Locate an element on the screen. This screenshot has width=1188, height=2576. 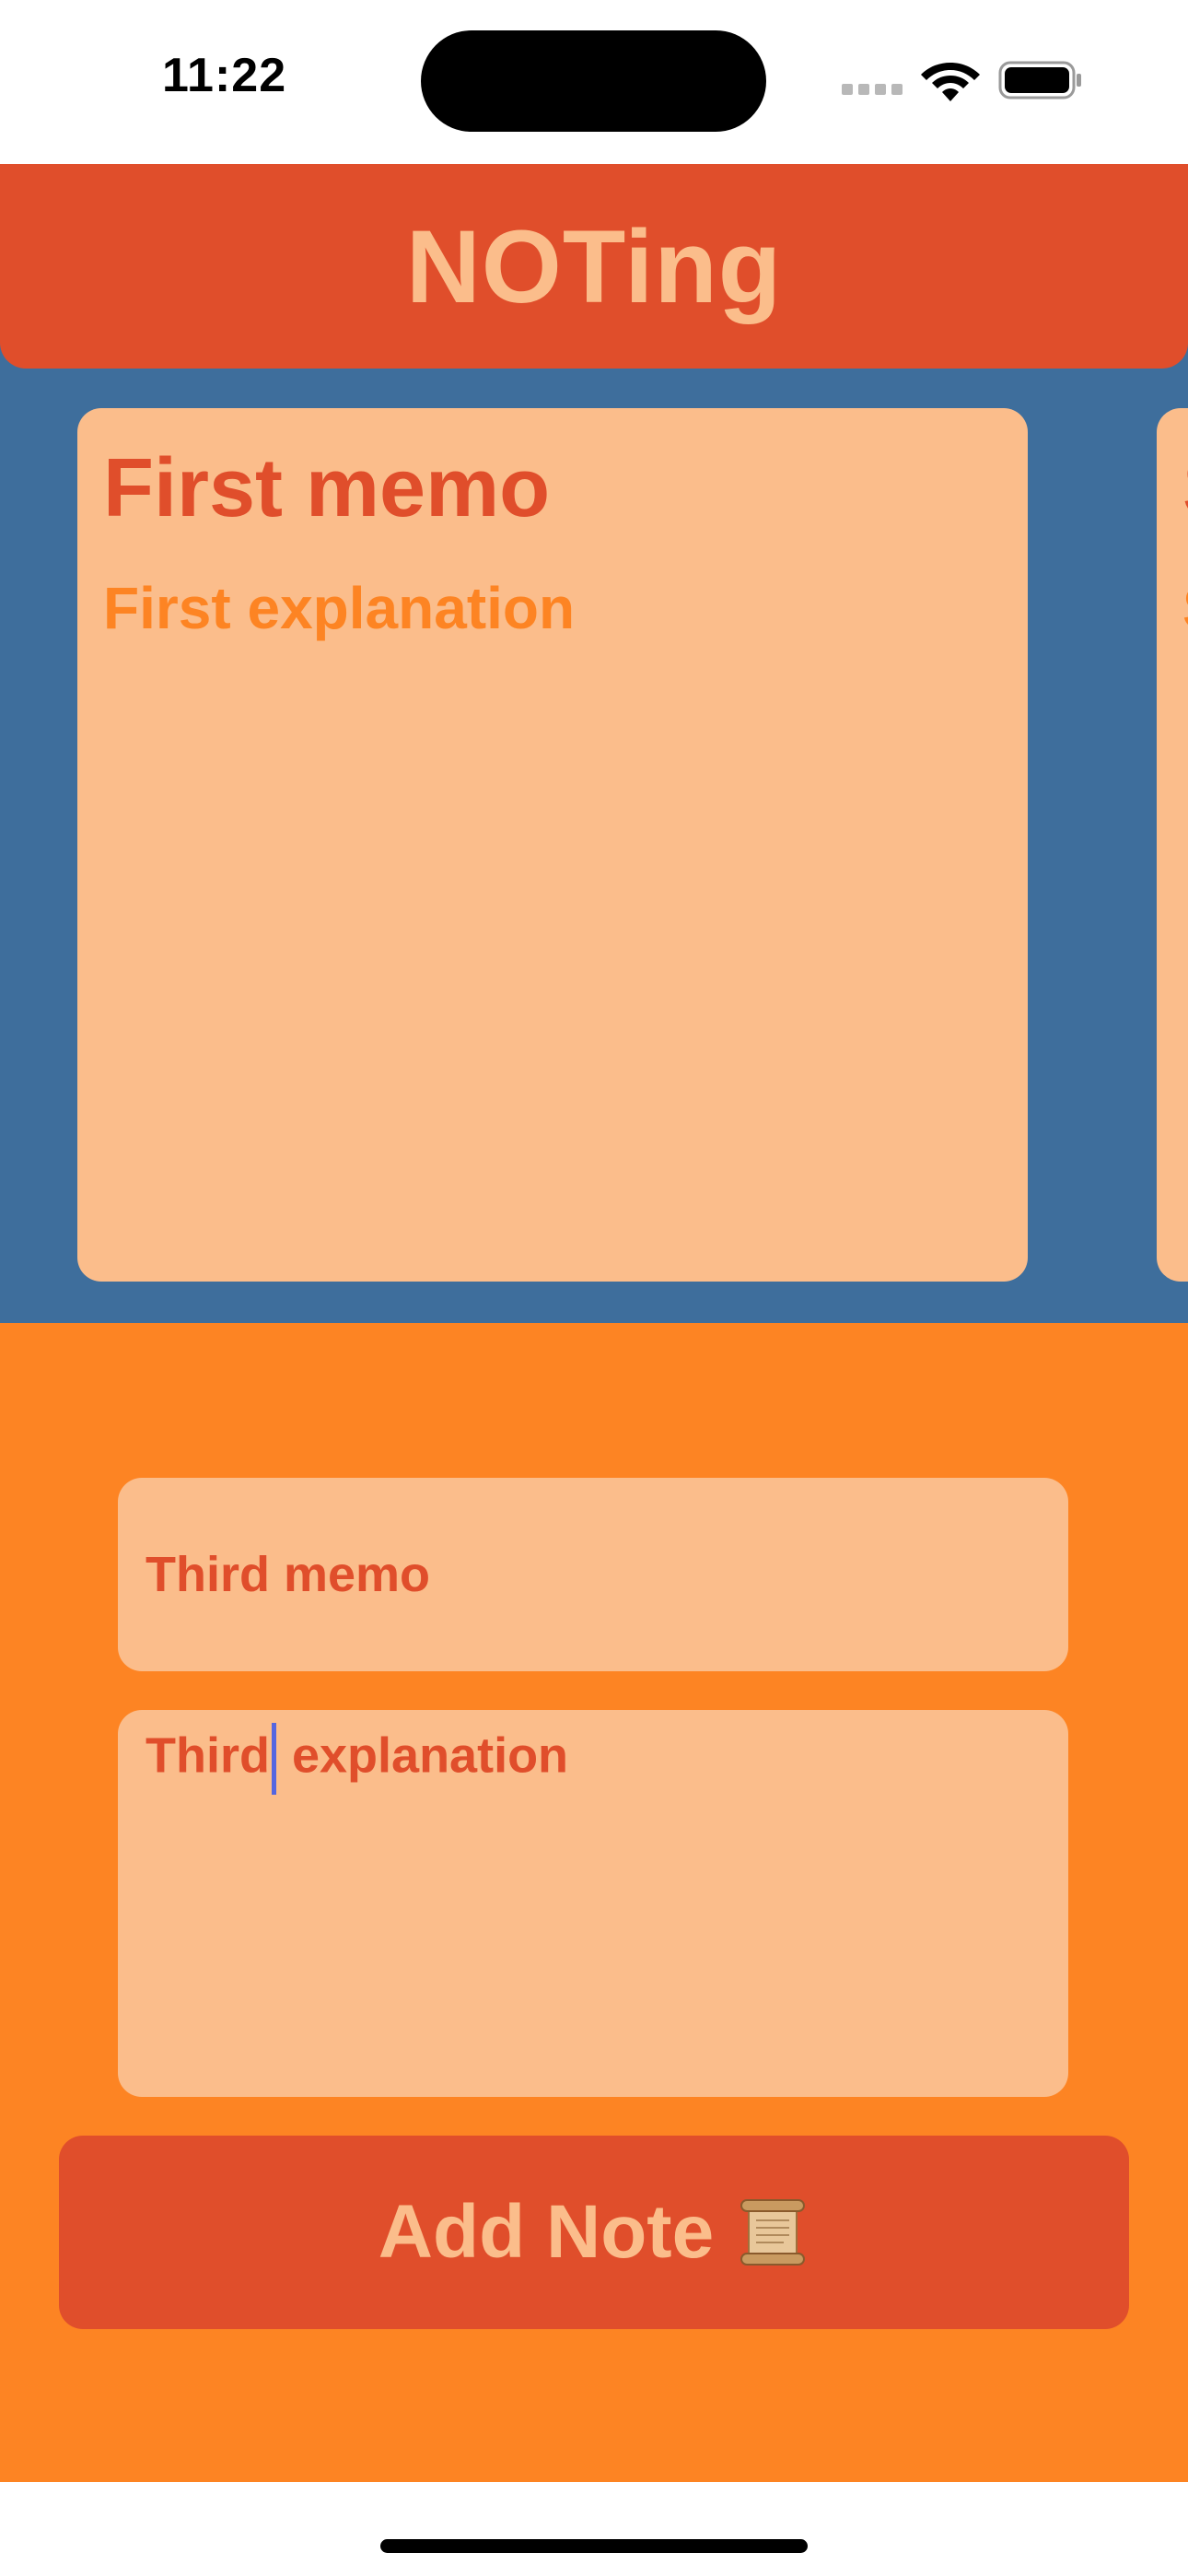
home-indicator is located at coordinates (594, 2546).